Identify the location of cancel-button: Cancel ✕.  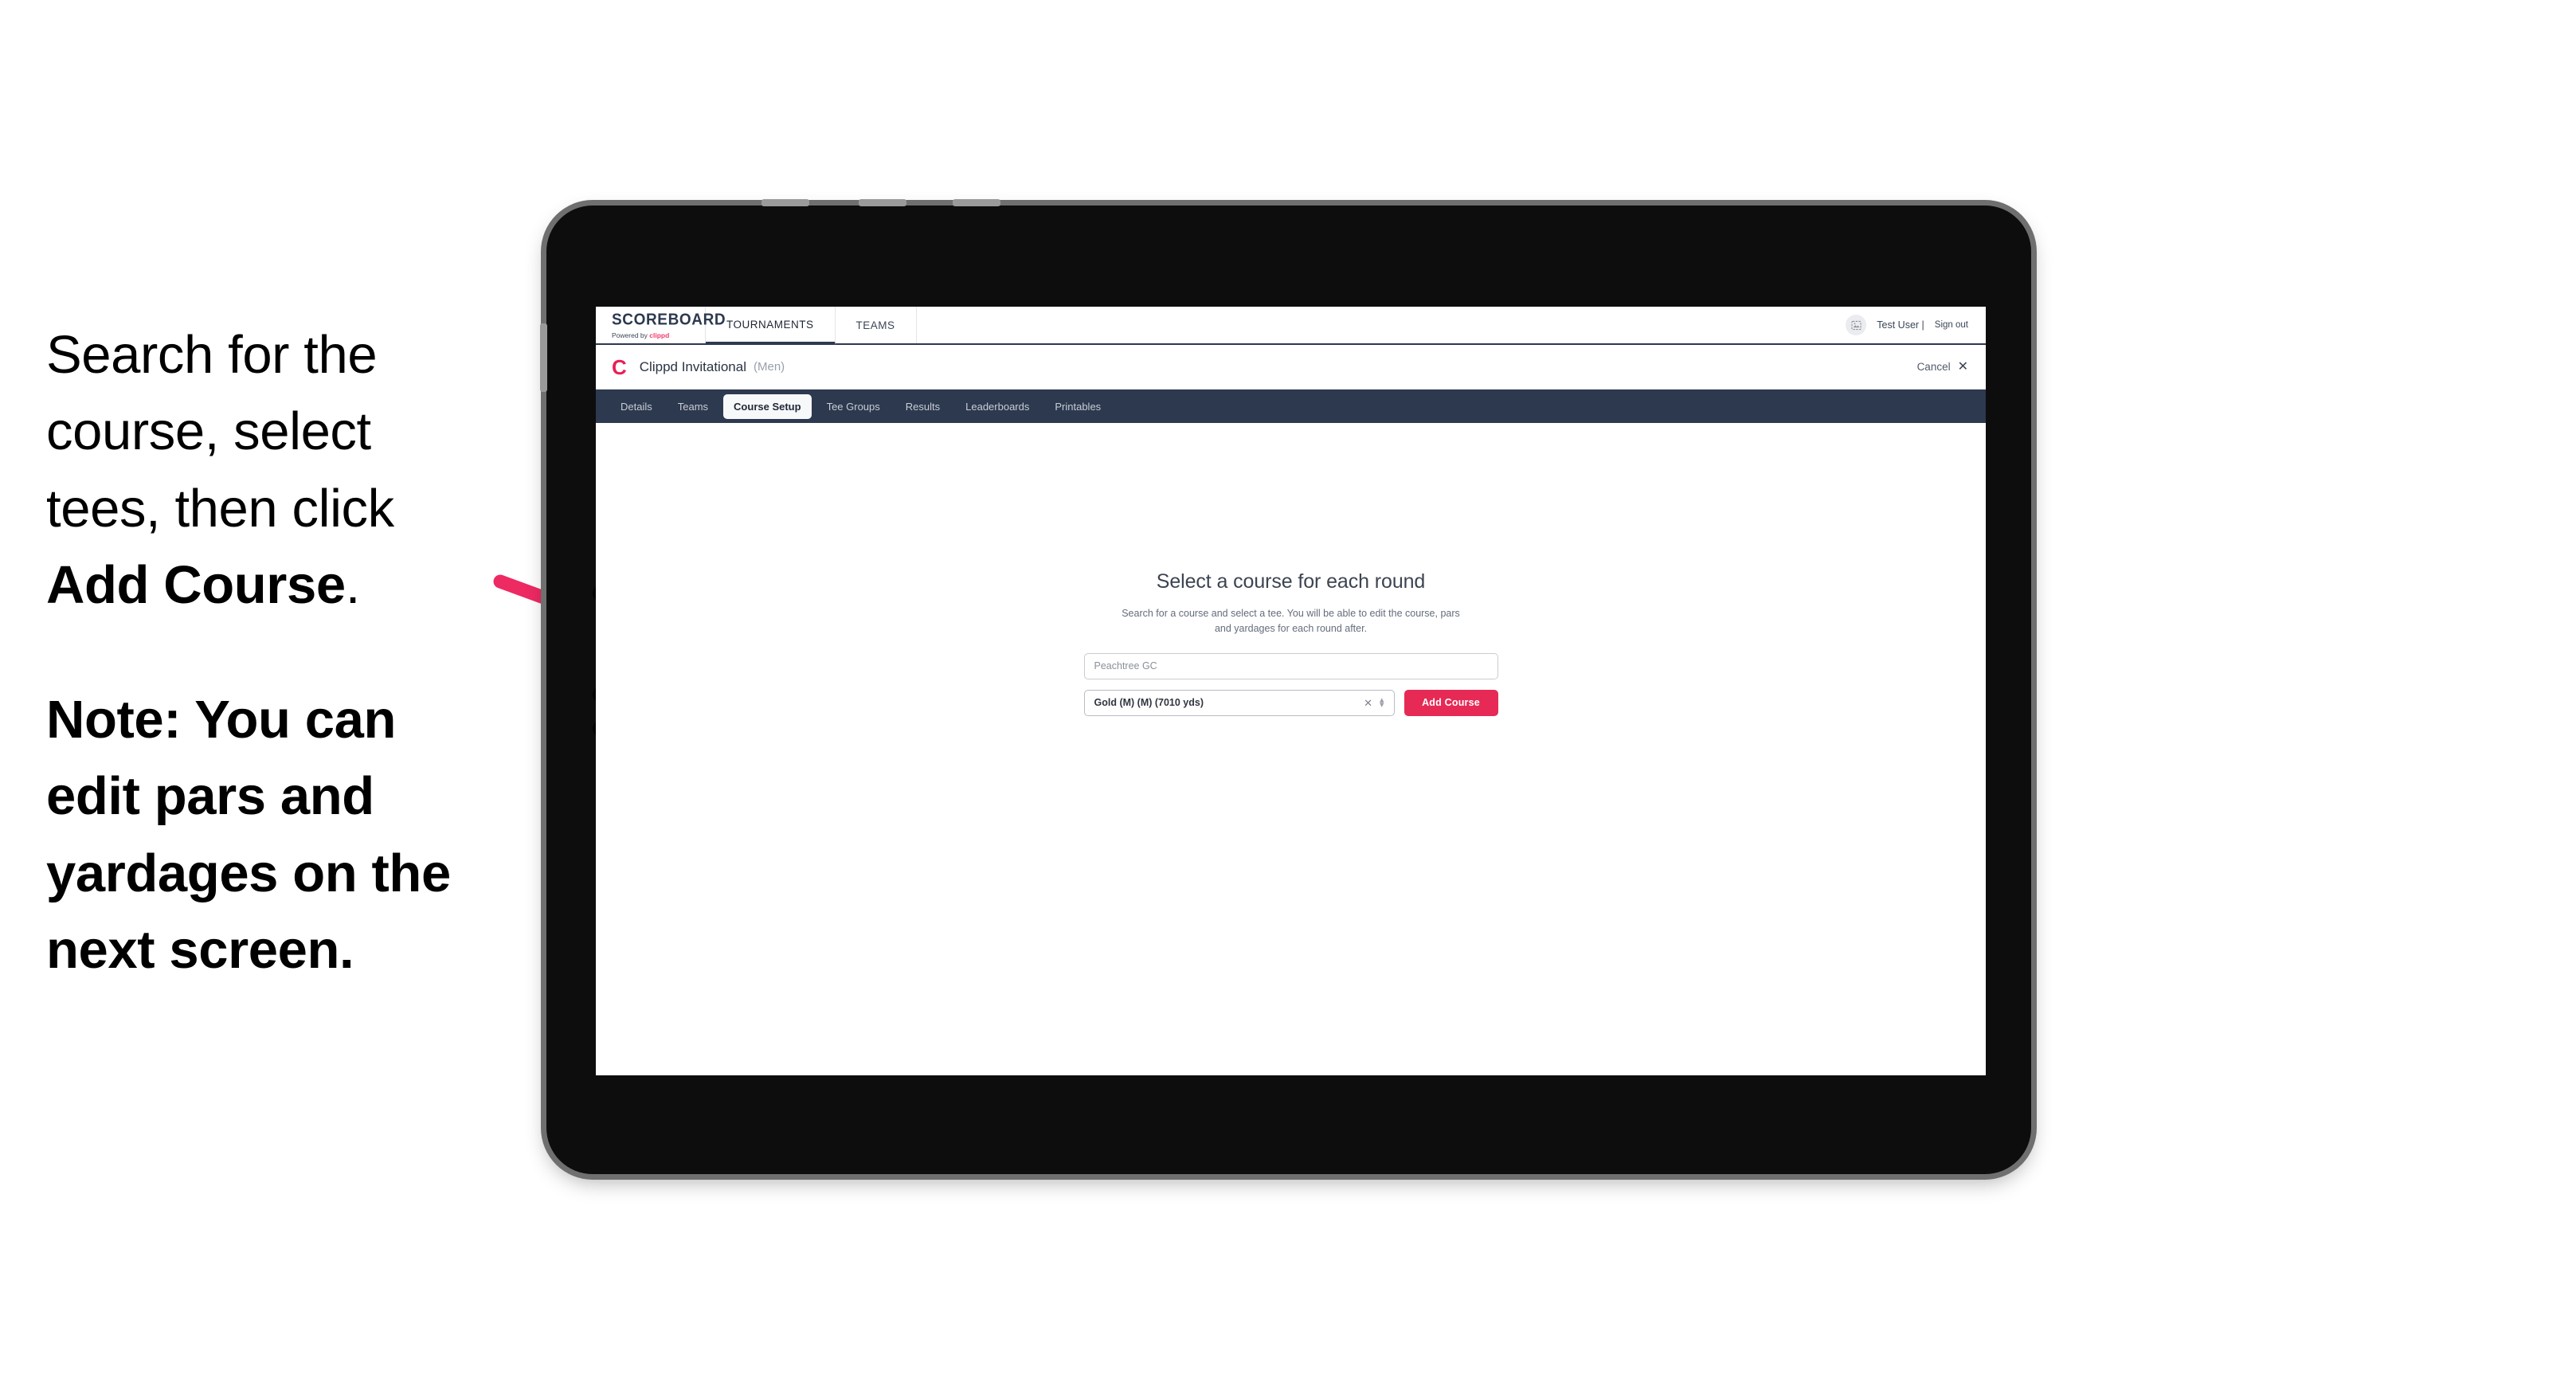
(1942, 366).